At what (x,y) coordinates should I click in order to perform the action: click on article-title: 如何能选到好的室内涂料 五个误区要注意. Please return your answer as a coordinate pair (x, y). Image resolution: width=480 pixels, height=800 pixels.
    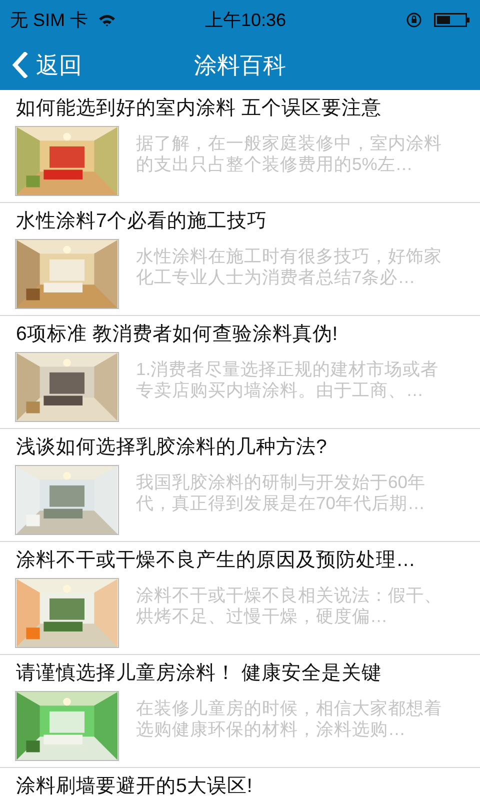
    Looking at the image, I should click on (199, 108).